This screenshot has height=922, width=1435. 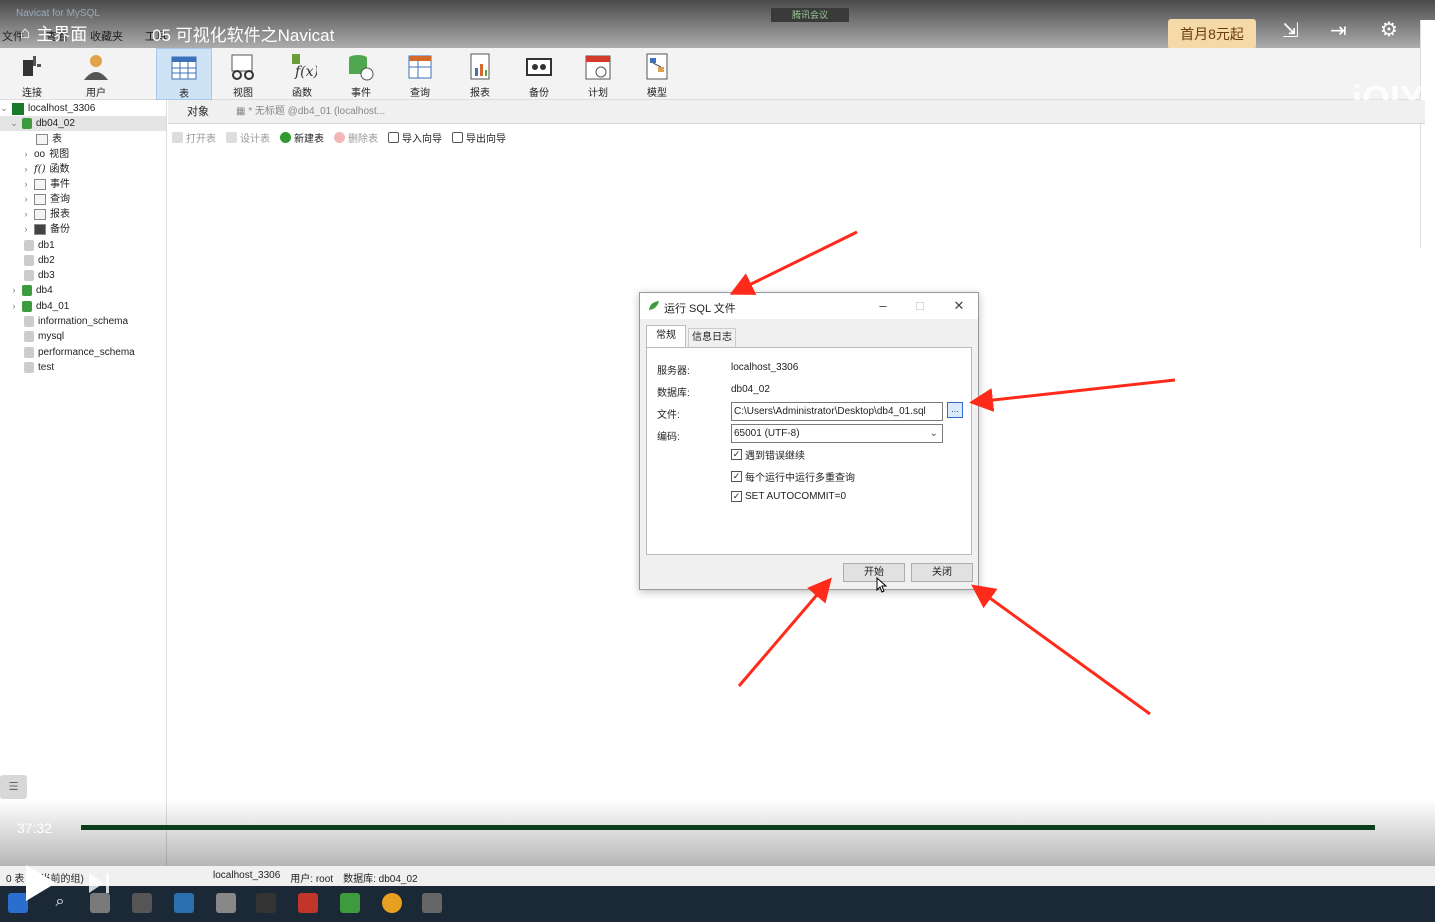 What do you see at coordinates (99, 883) in the screenshot?
I see `next-icon` at bounding box center [99, 883].